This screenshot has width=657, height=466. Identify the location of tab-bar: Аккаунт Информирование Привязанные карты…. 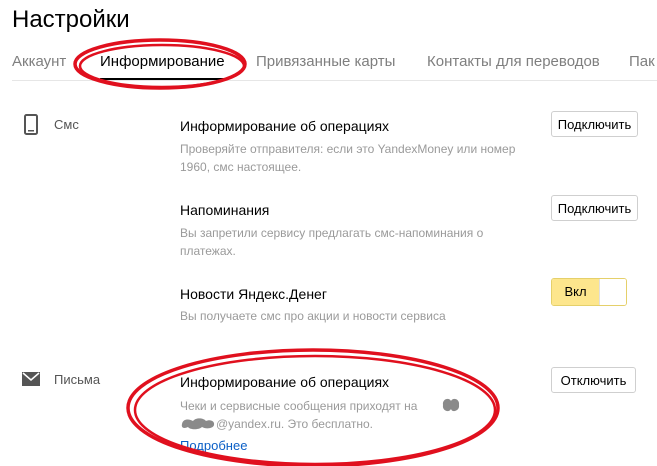
(334, 64).